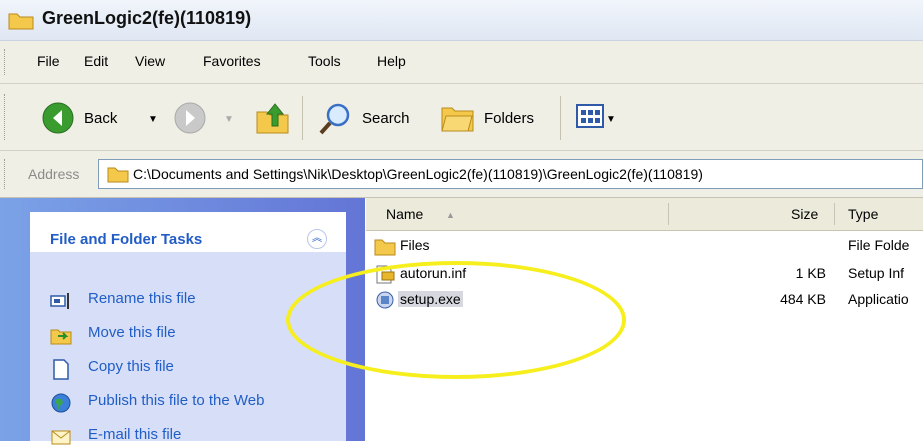 This screenshot has width=923, height=448. What do you see at coordinates (229, 119) in the screenshot?
I see `forward-dropdown-icon: ▼` at bounding box center [229, 119].